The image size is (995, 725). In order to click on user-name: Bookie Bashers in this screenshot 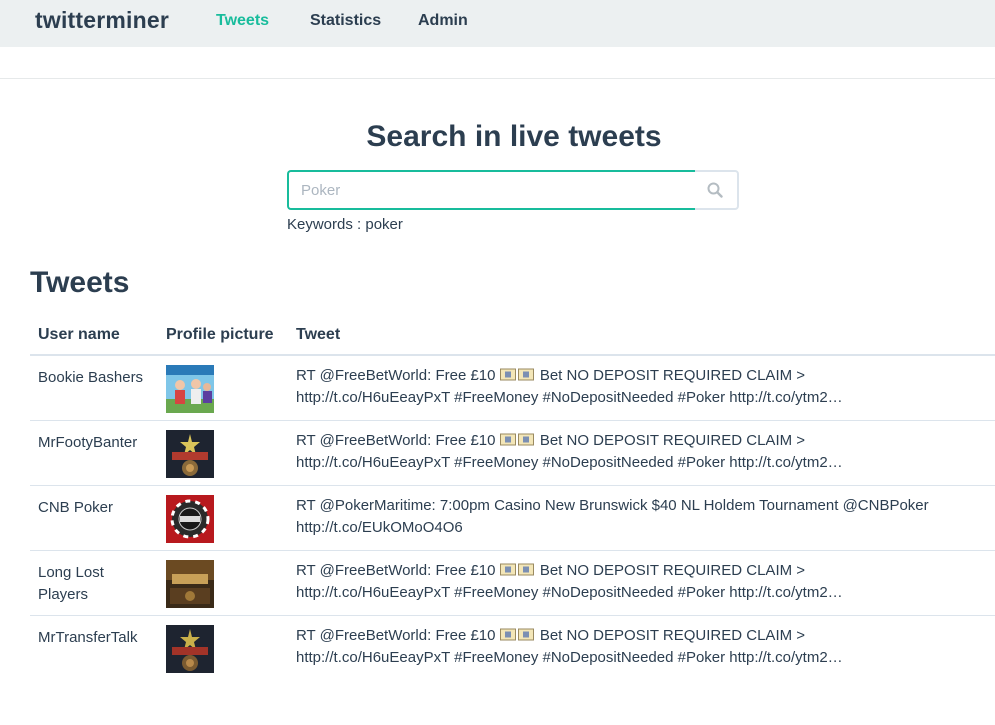, I will do `click(91, 377)`.